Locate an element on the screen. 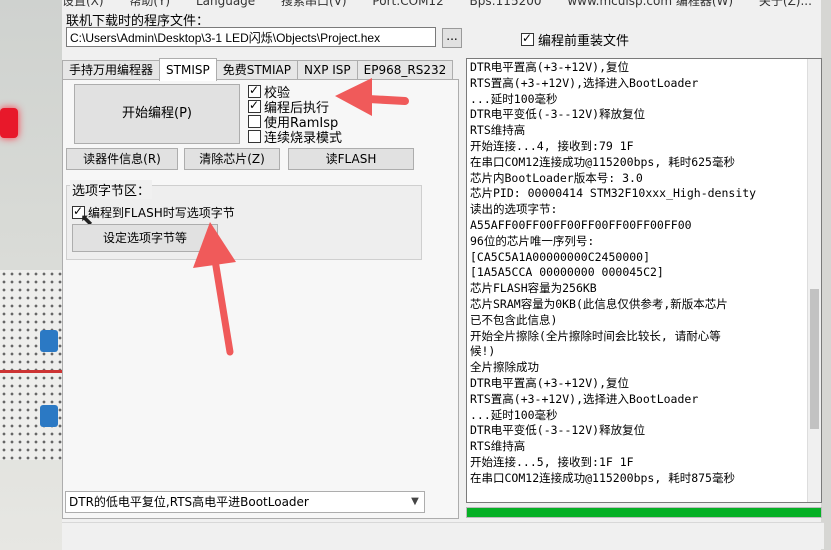 The image size is (831, 550). read-device-info-button: 读器件信息(R) is located at coordinates (122, 159).